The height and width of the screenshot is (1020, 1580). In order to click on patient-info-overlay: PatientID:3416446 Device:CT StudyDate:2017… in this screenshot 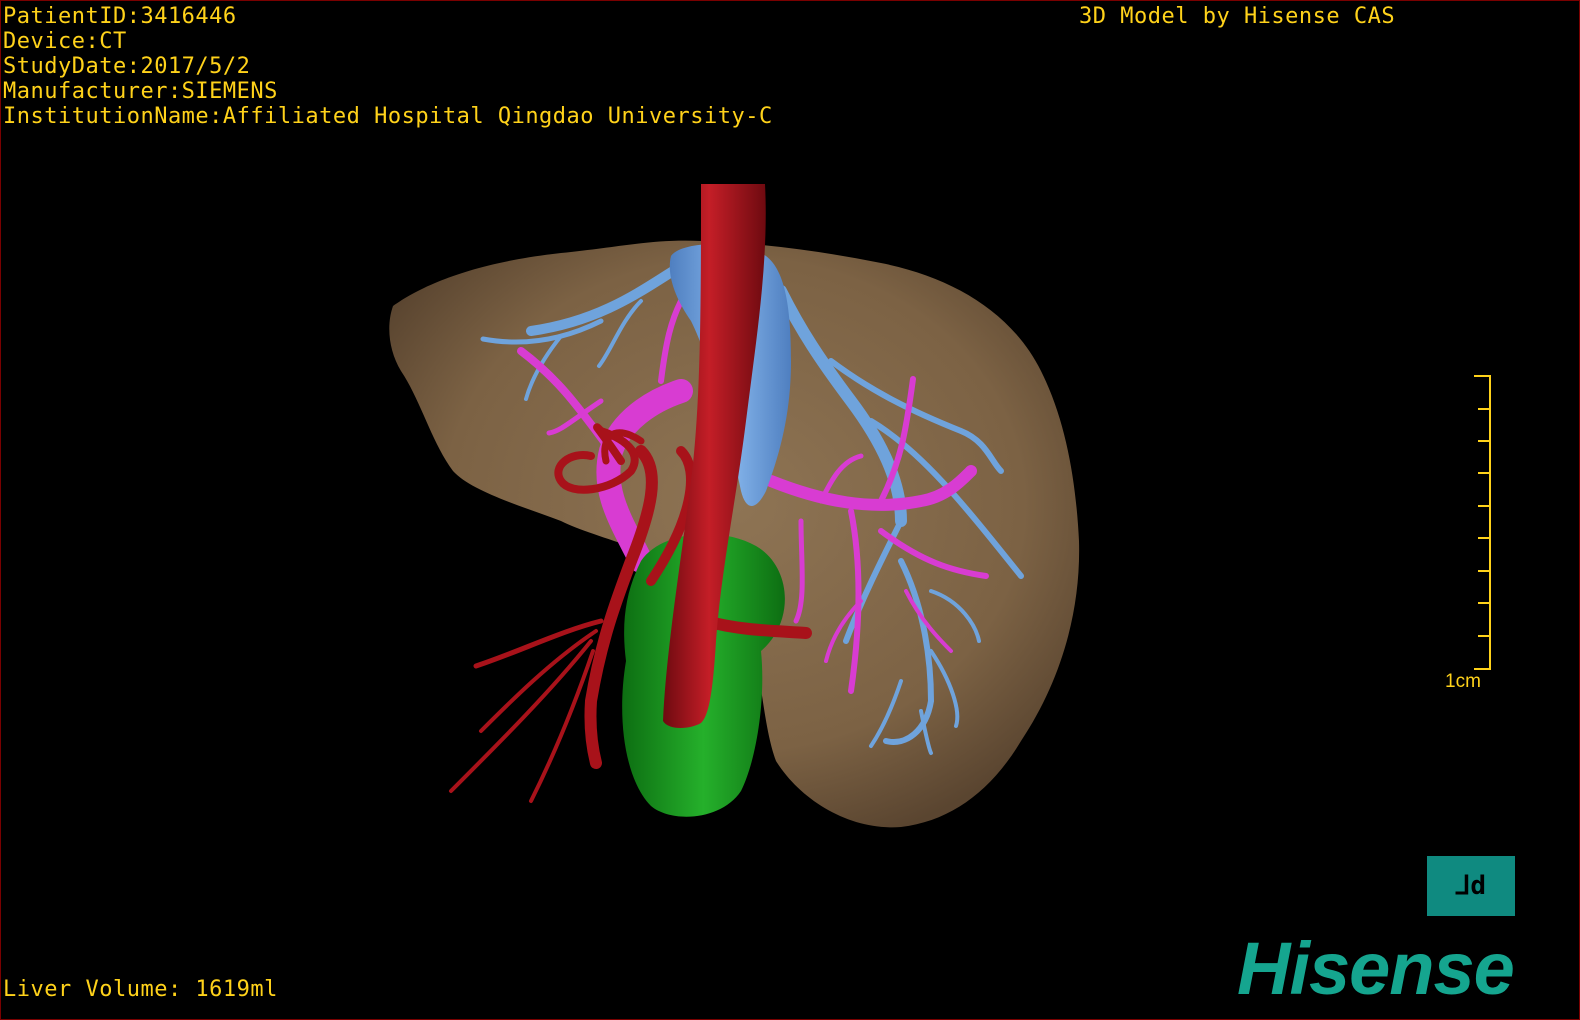, I will do `click(388, 66)`.